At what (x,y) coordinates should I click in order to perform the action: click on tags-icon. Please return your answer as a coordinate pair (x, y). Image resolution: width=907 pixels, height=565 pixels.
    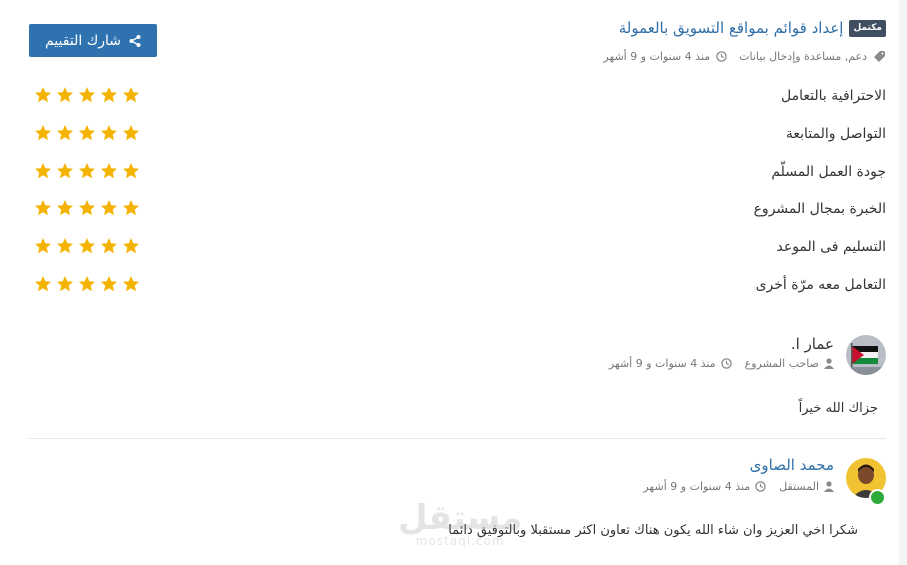
    Looking at the image, I should click on (879, 56).